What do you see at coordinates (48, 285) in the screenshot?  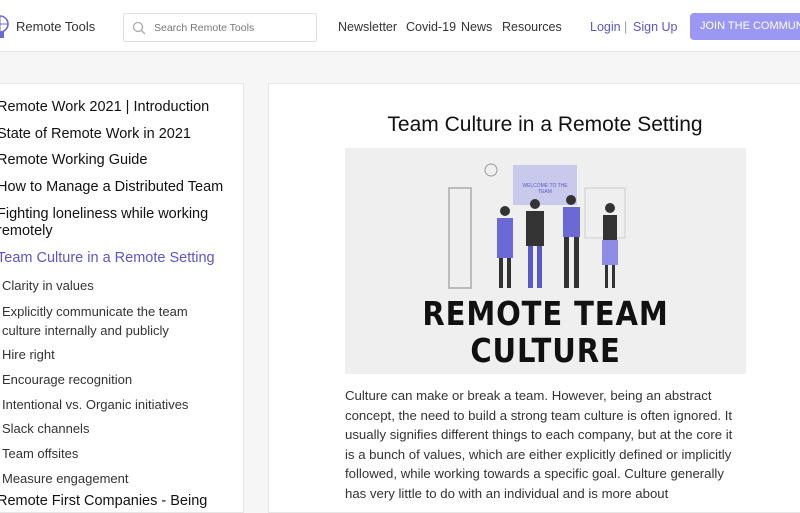 I see `toc-subitem: Clarity in values` at bounding box center [48, 285].